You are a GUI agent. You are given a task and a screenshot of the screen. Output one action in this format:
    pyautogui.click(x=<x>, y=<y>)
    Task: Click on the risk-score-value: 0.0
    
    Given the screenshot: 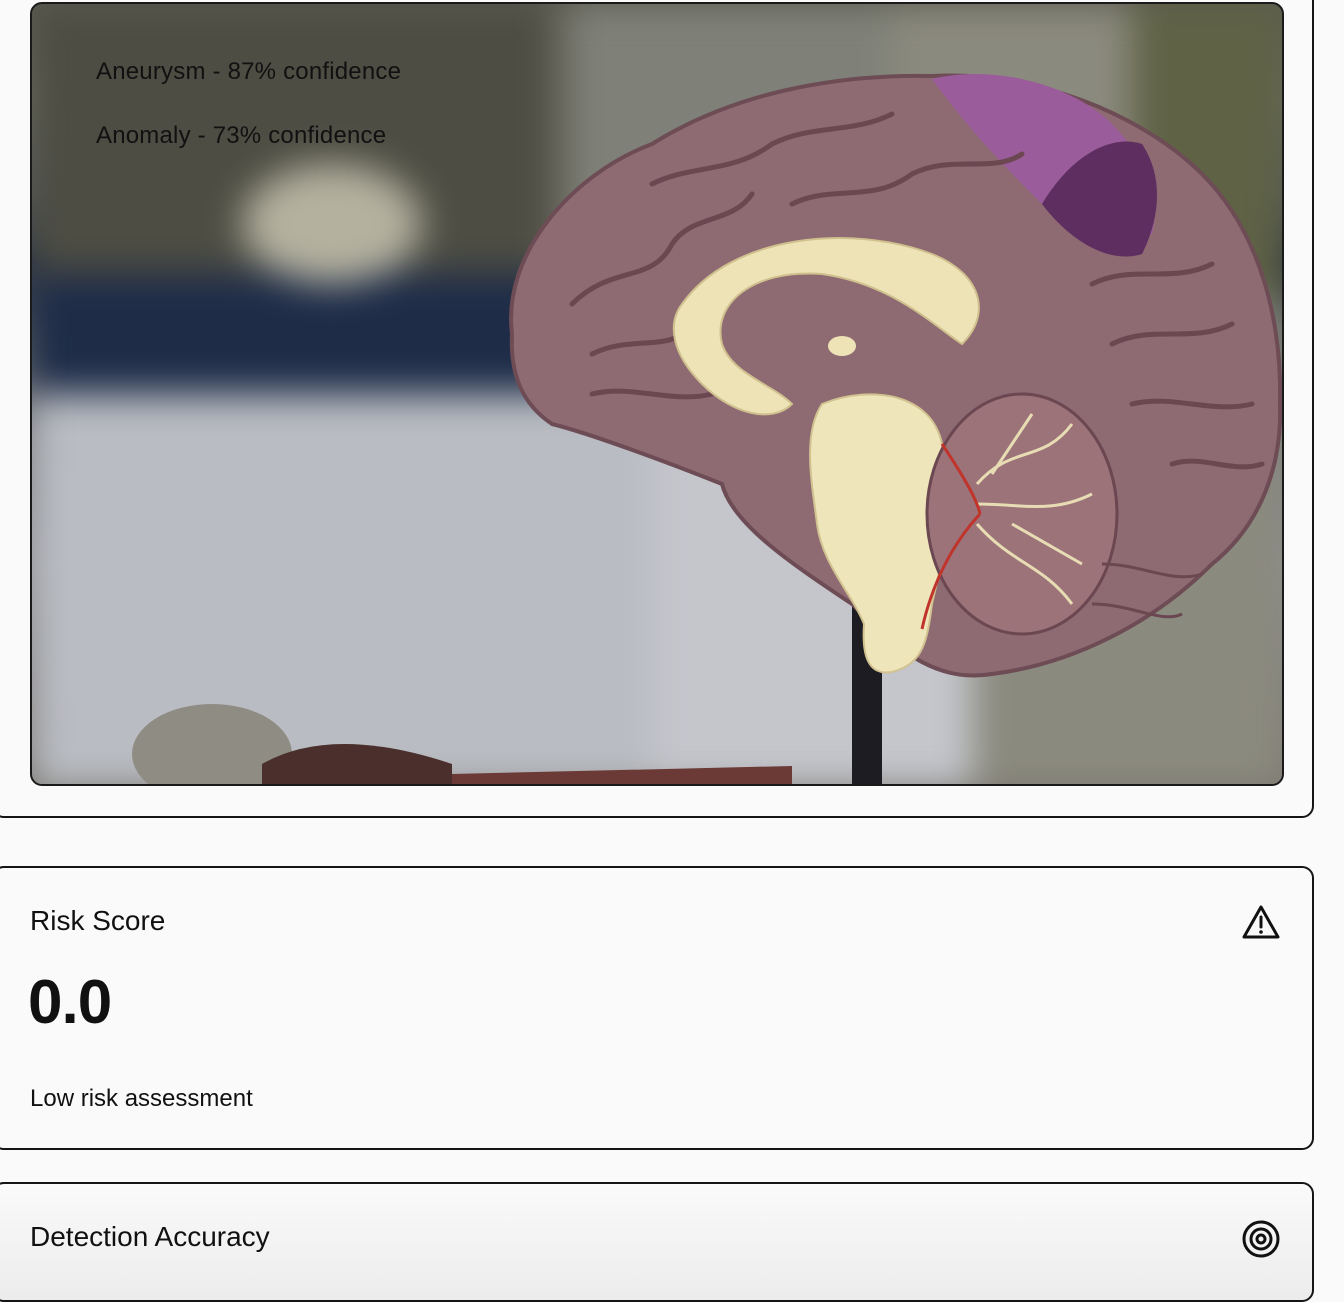 What is the action you would take?
    pyautogui.click(x=70, y=1002)
    